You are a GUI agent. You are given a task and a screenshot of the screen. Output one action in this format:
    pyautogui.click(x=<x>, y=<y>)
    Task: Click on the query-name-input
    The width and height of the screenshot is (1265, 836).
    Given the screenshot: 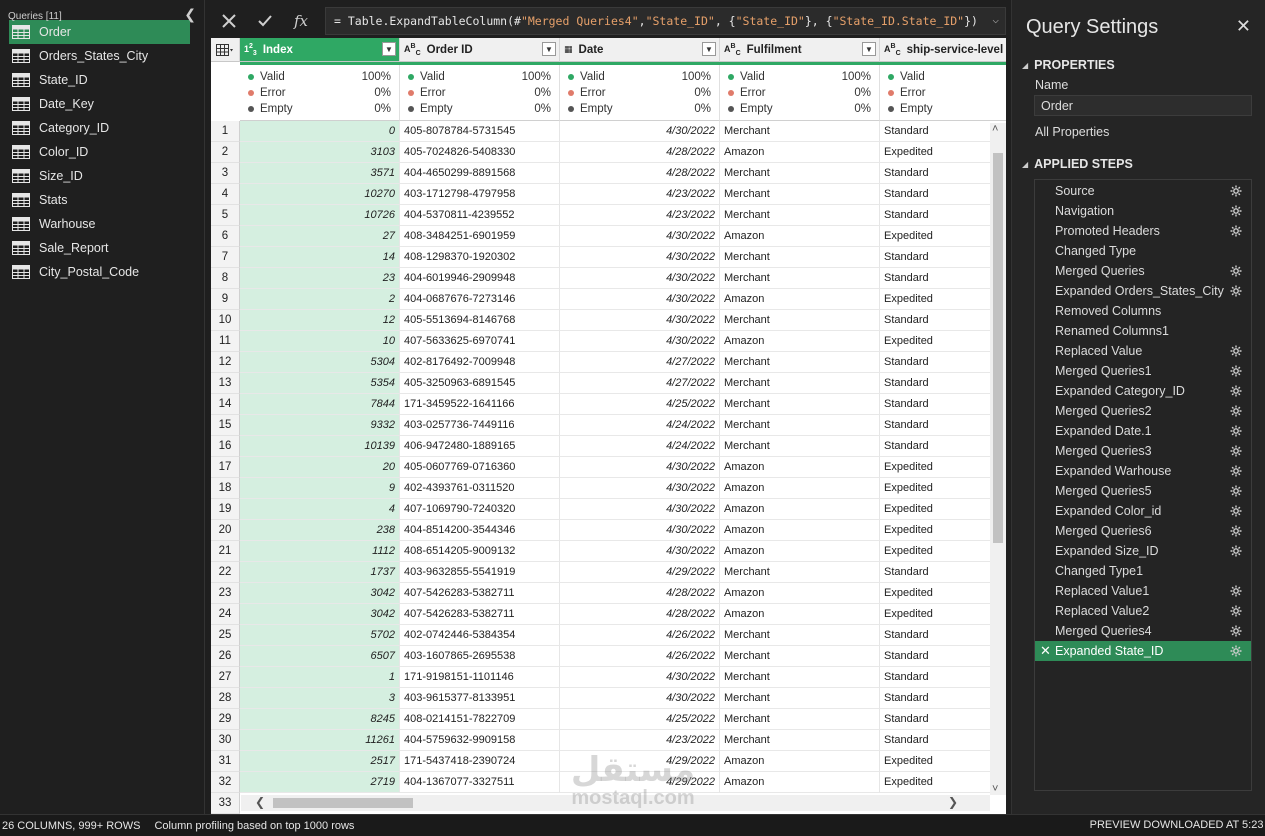 What is the action you would take?
    pyautogui.click(x=1143, y=105)
    